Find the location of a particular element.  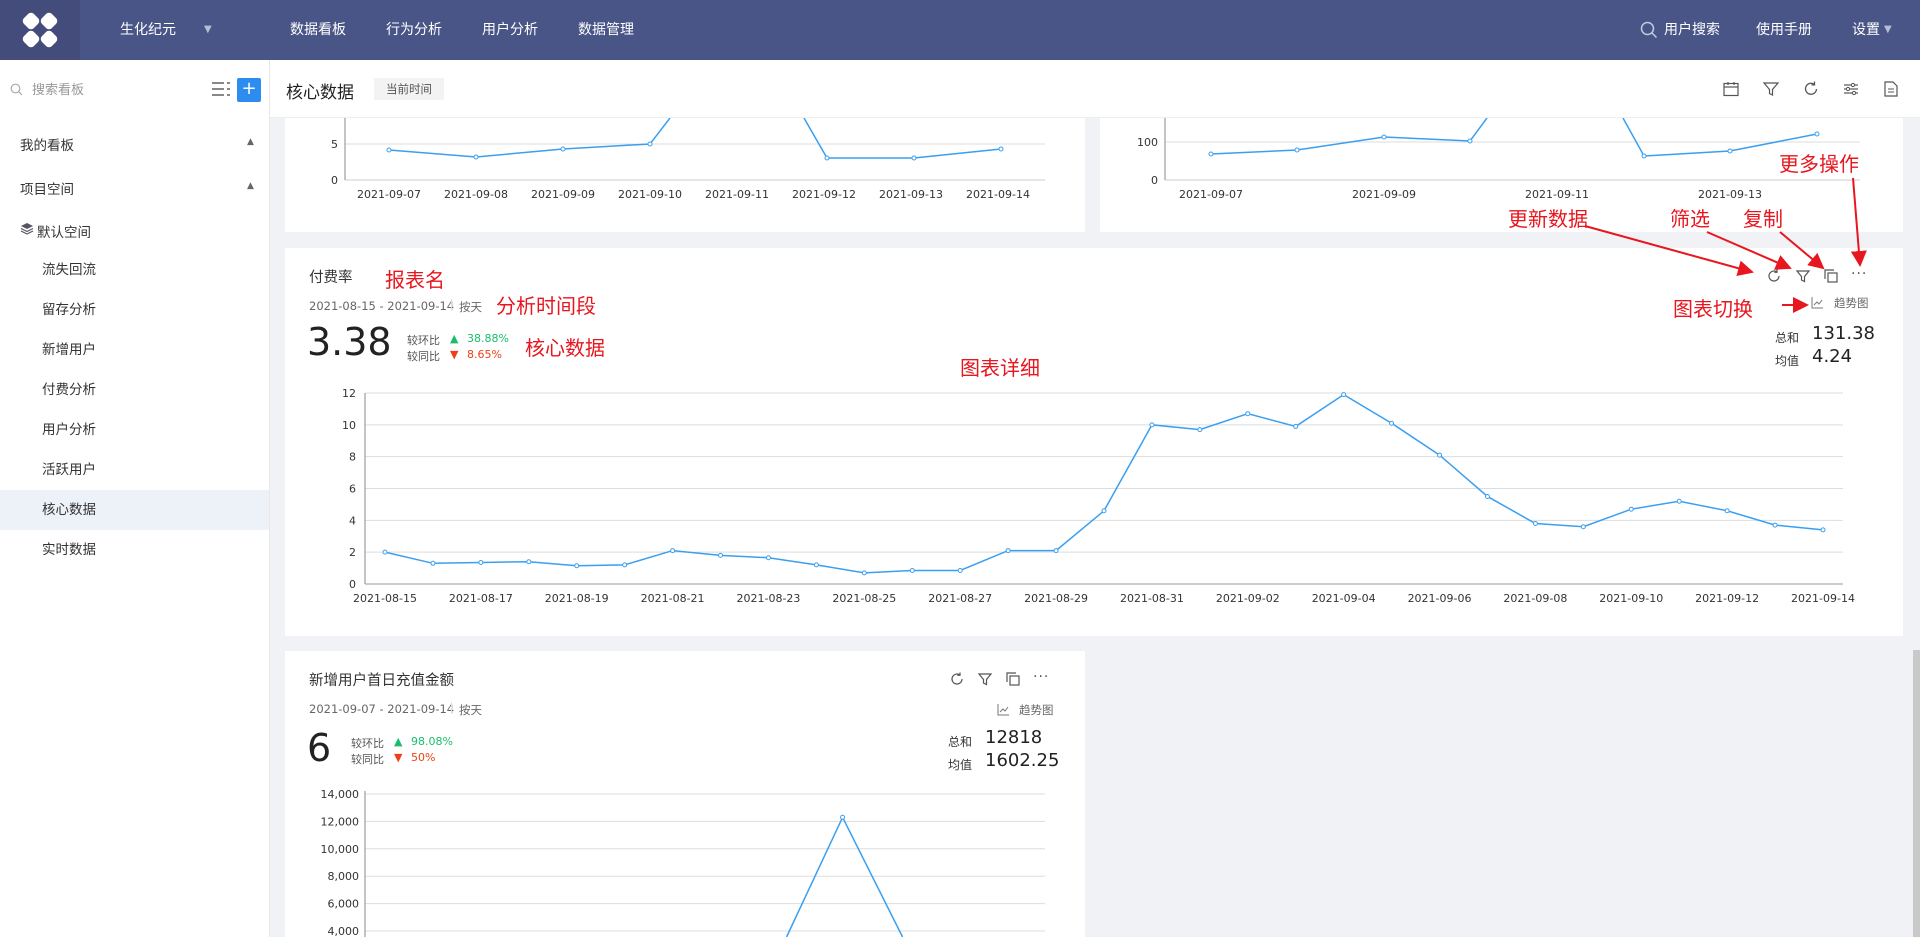

recharge-line-chart: 4,000 6,000 8,000 10,000 12,000 14,000 is located at coordinates (683, 862).